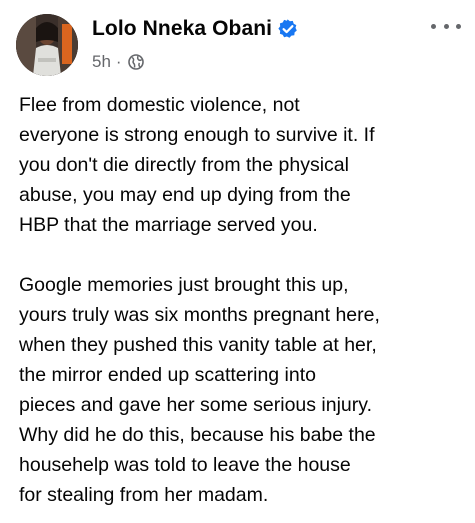 The width and height of the screenshot is (475, 523). Describe the element at coordinates (184, 165) in the screenshot. I see `text-line: you don't die directly from the physical` at that location.